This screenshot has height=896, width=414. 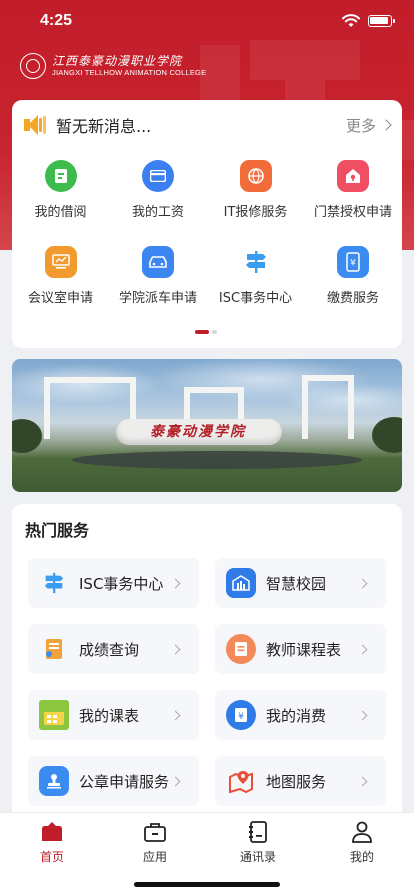 What do you see at coordinates (124, 781) in the screenshot?
I see `service-label: 公章申请服务` at bounding box center [124, 781].